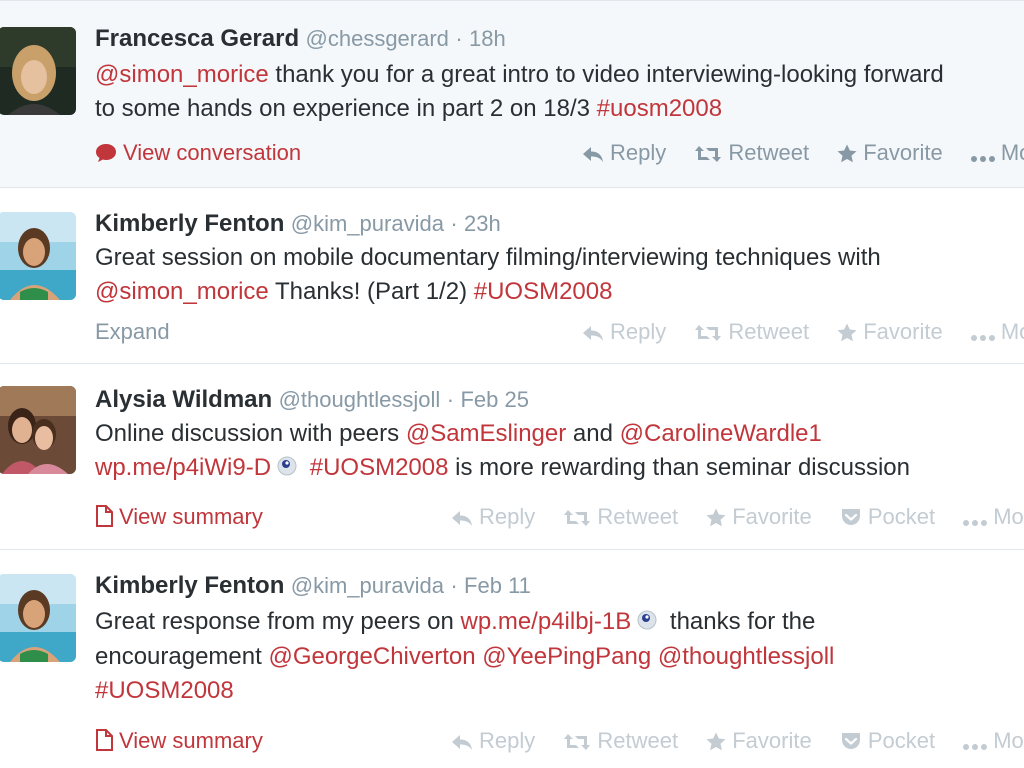  What do you see at coordinates (566, 656) in the screenshot?
I see `mention-link: @YeePingPang` at bounding box center [566, 656].